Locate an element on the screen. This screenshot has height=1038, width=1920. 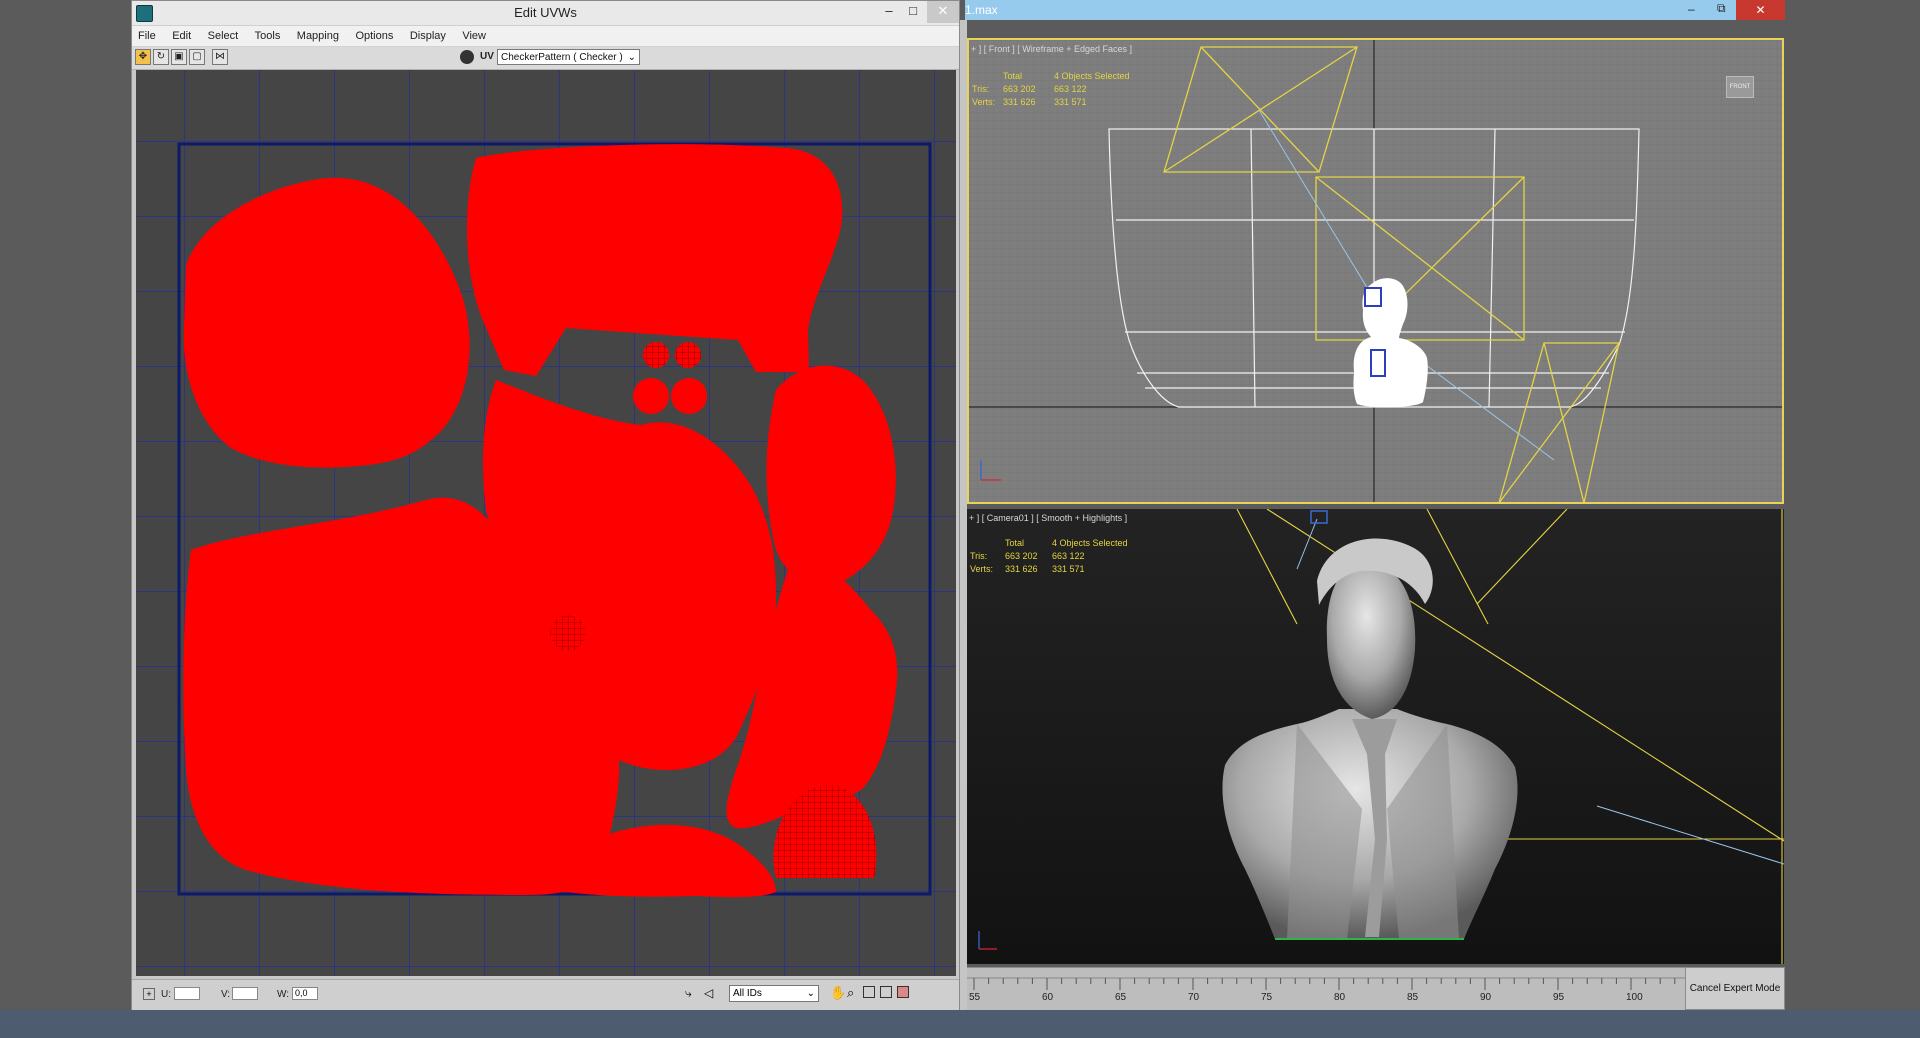
front-stats-selected-header: 4 Objects Selected is located at coordinates (1092, 76).